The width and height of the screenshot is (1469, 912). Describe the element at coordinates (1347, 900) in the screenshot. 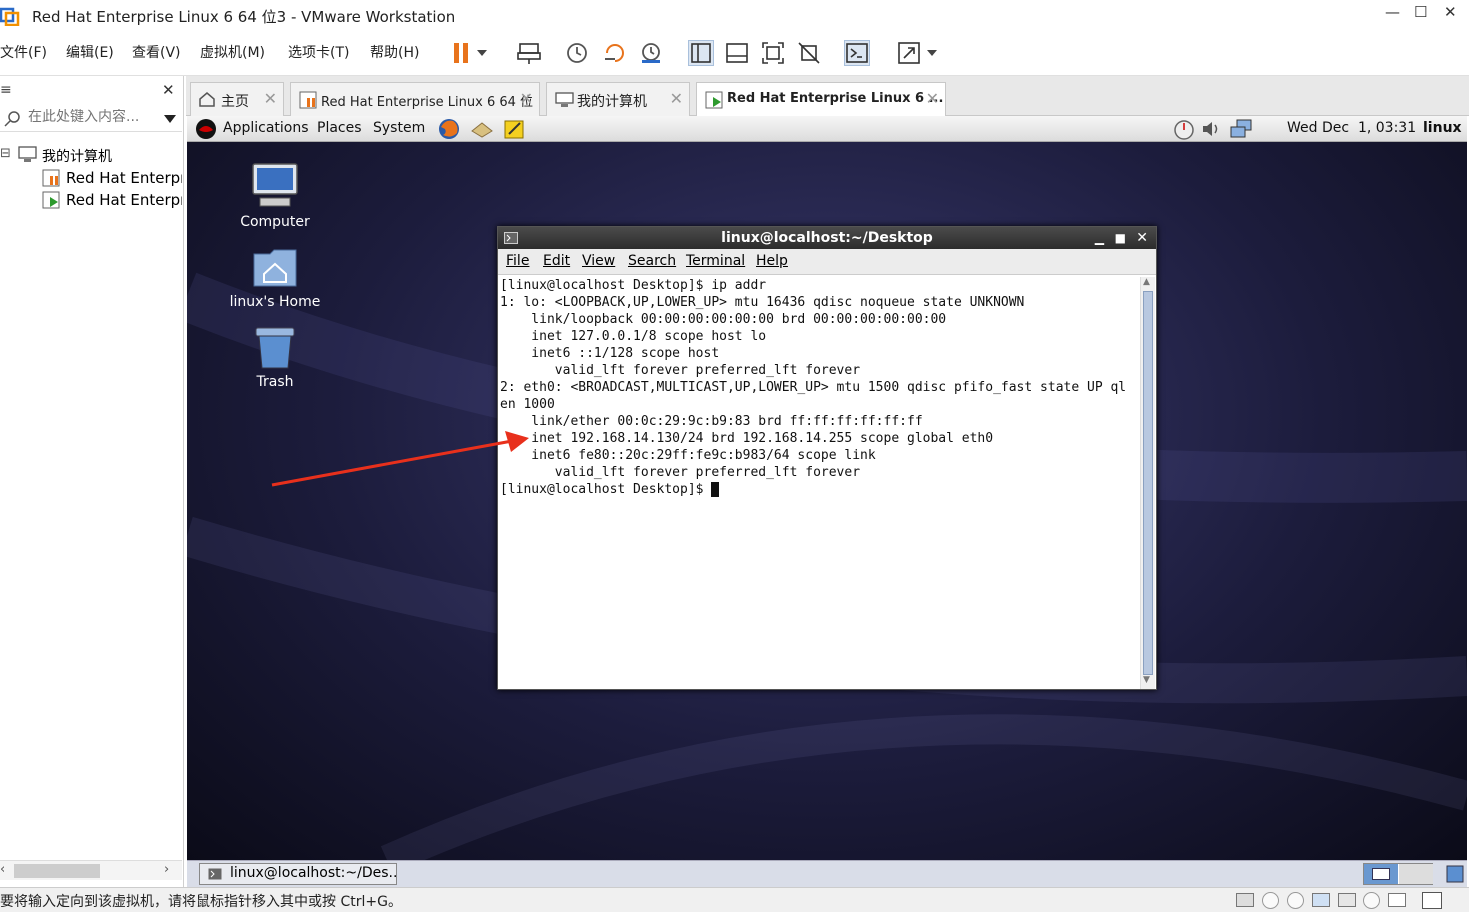

I see `usb-icon` at that location.